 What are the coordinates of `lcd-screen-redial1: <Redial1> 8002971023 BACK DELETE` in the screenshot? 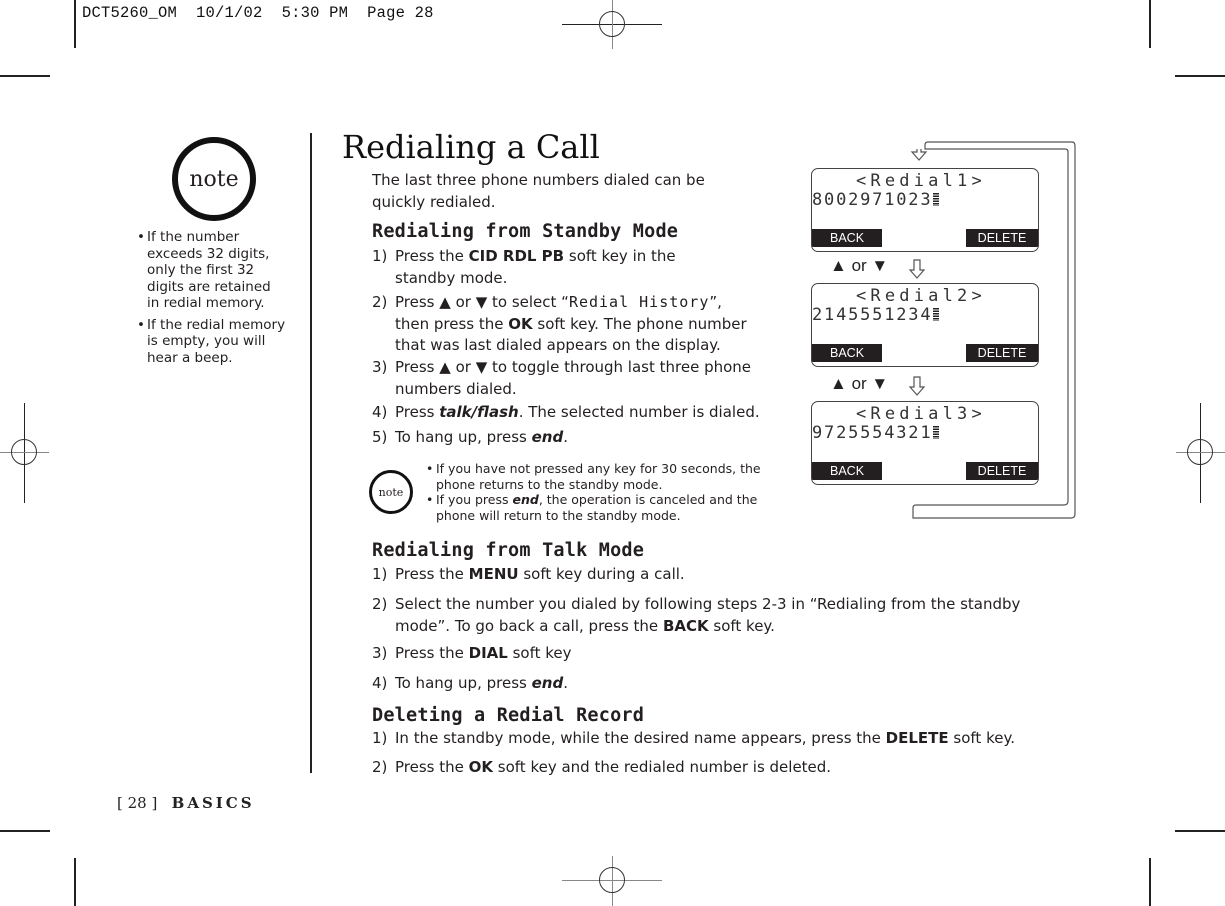 It's located at (925, 210).